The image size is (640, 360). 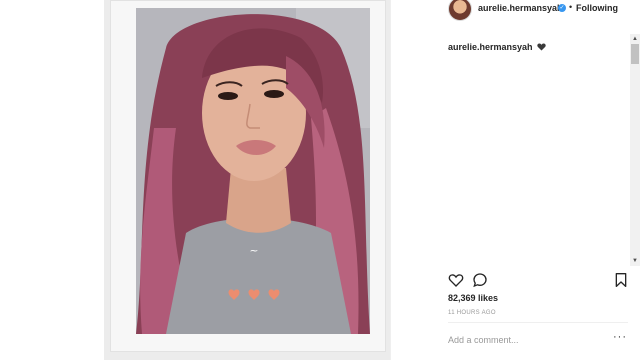 What do you see at coordinates (538, 322) in the screenshot?
I see `comment-divider` at bounding box center [538, 322].